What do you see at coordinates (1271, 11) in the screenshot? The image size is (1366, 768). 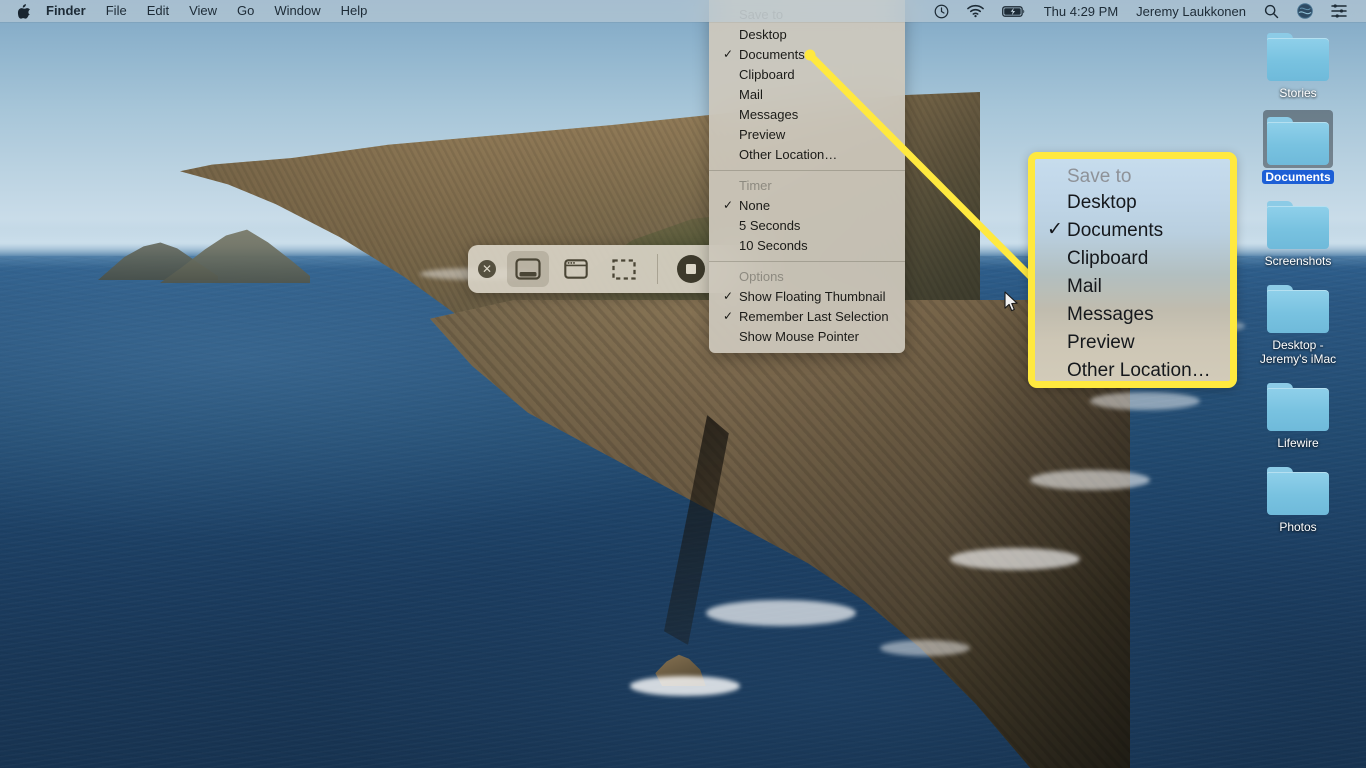 I see `spotlight-search-icon` at bounding box center [1271, 11].